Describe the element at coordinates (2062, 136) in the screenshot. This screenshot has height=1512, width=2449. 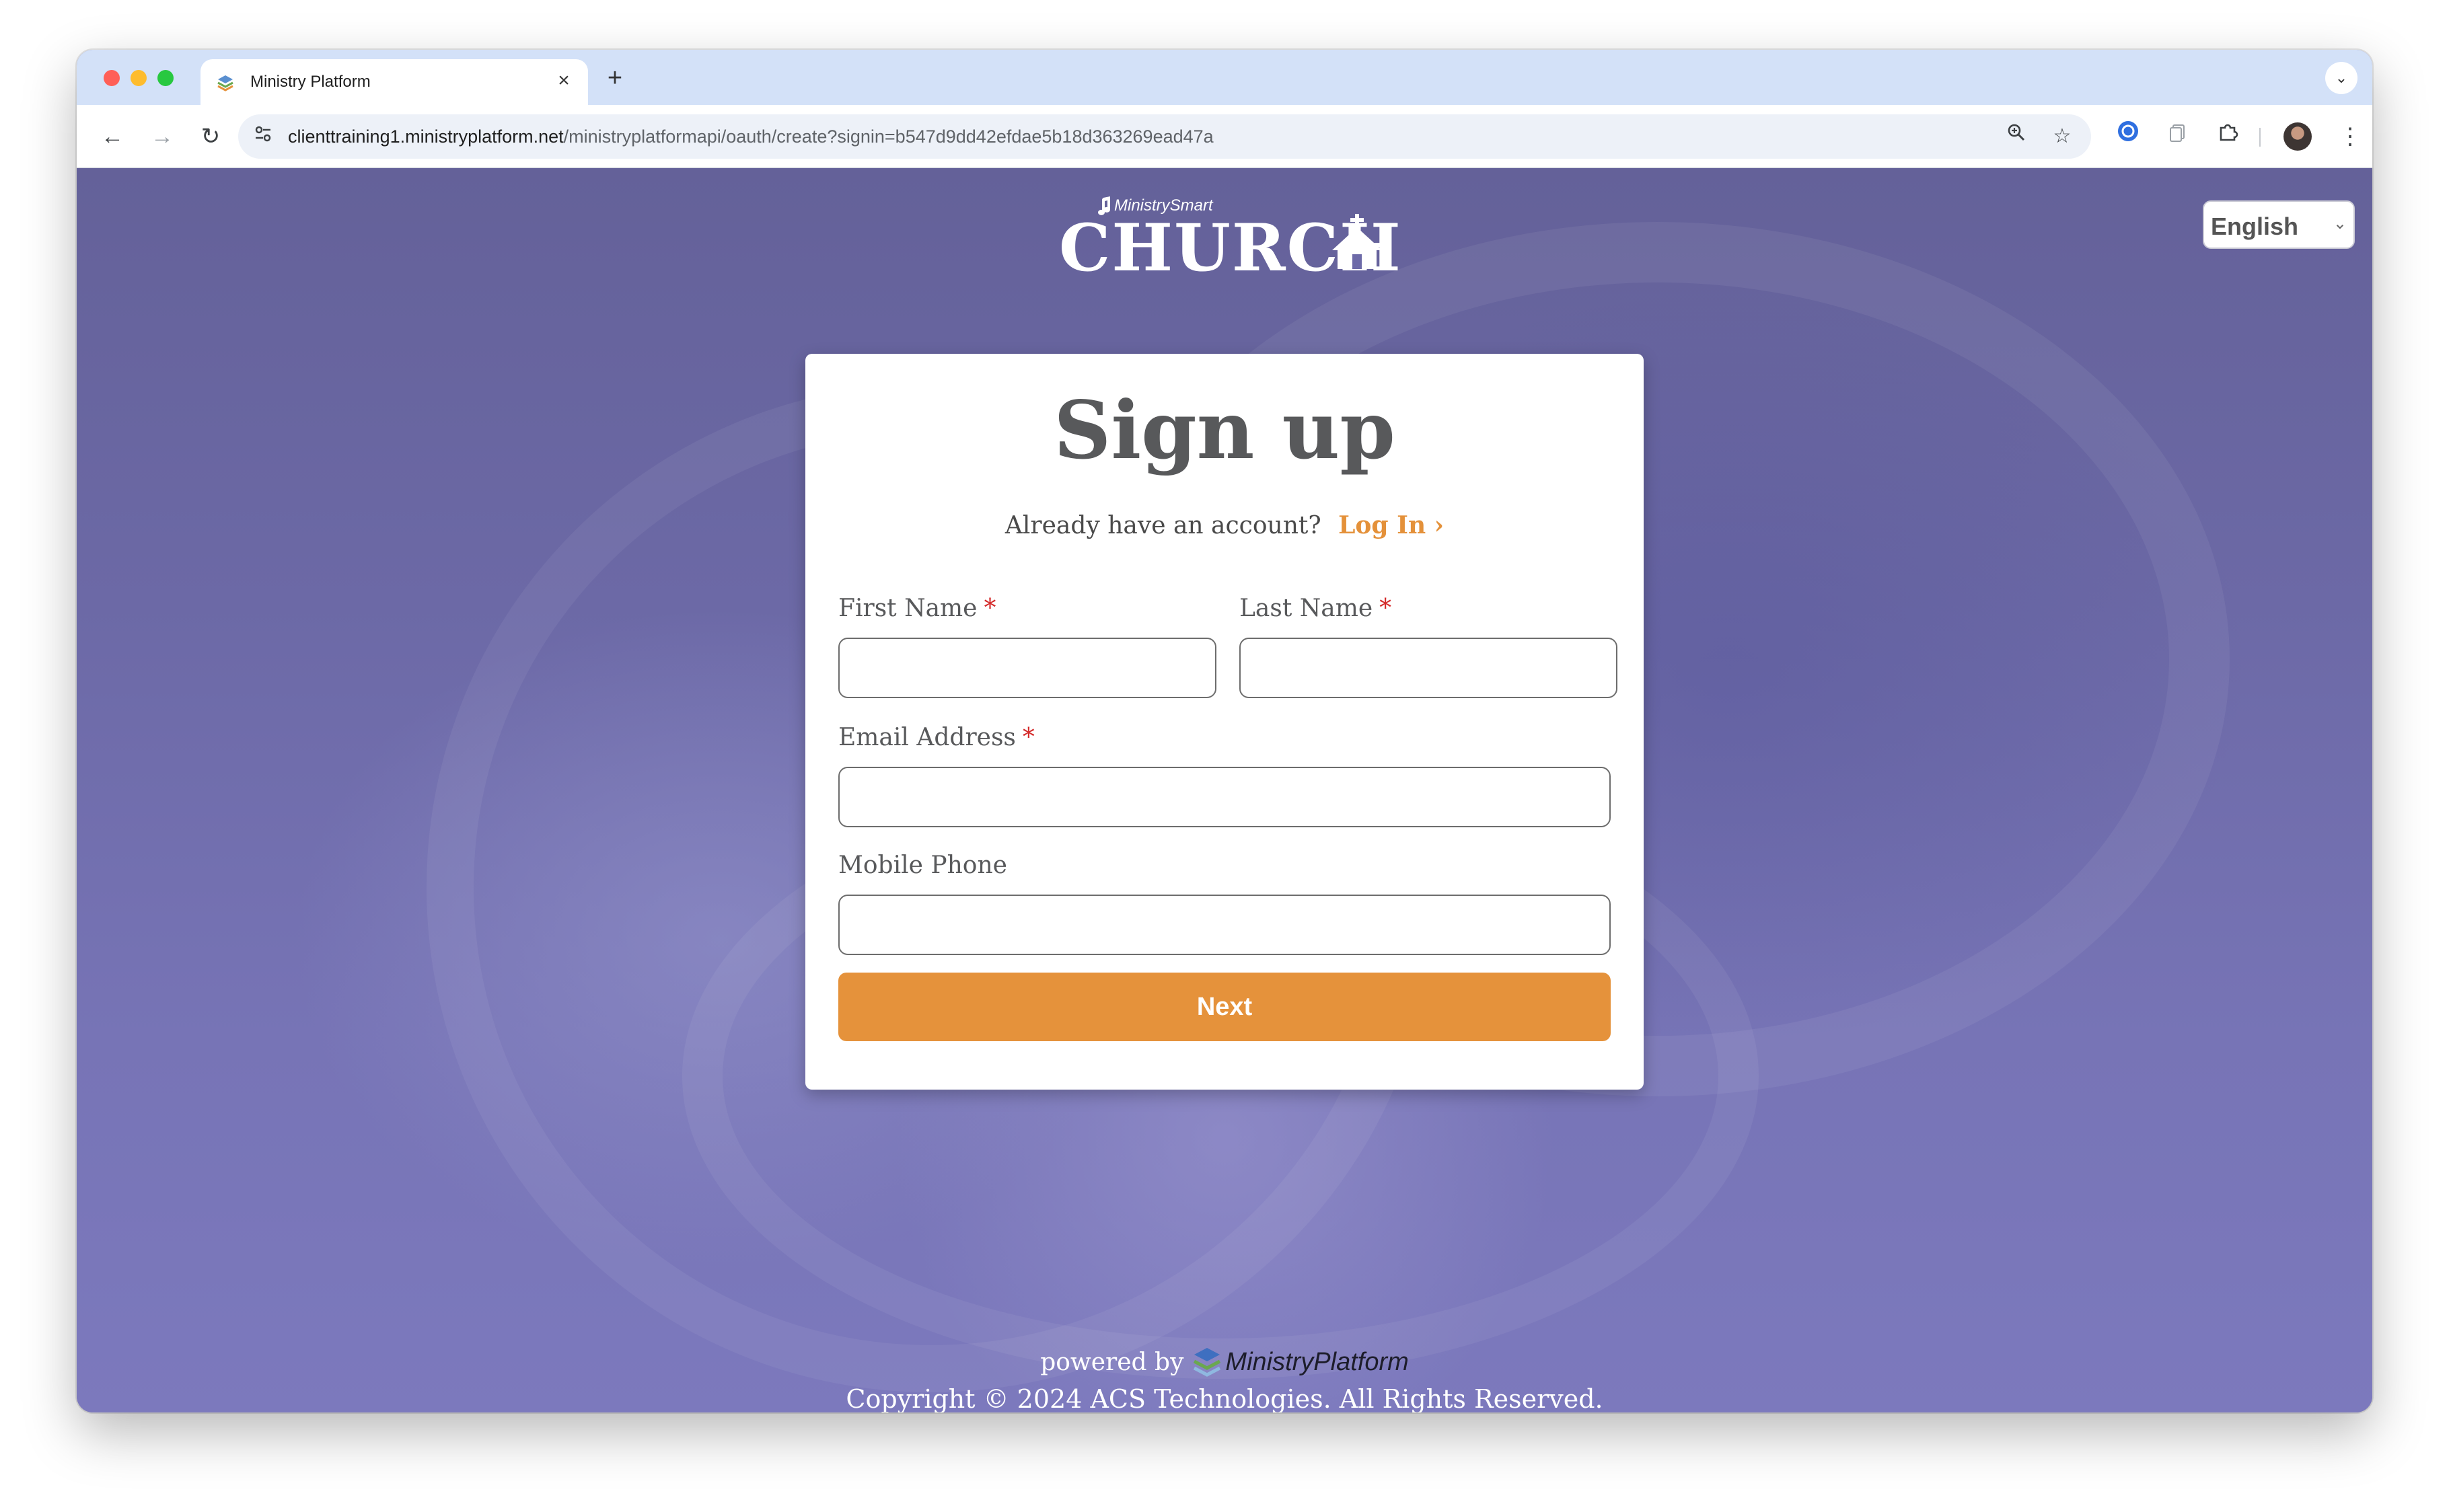
I see `bookmark-star-icon: ☆` at that location.